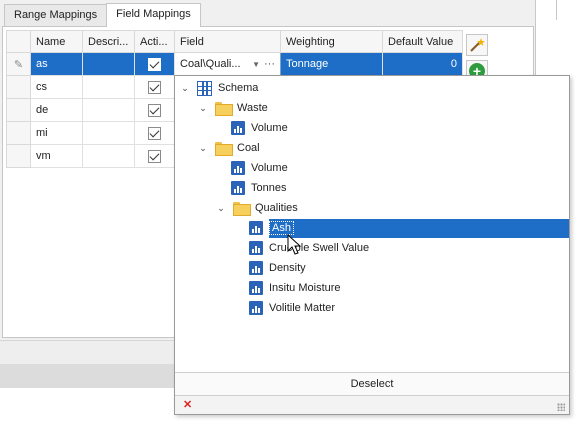  What do you see at coordinates (56, 41) in the screenshot?
I see `column-header-name: Name` at bounding box center [56, 41].